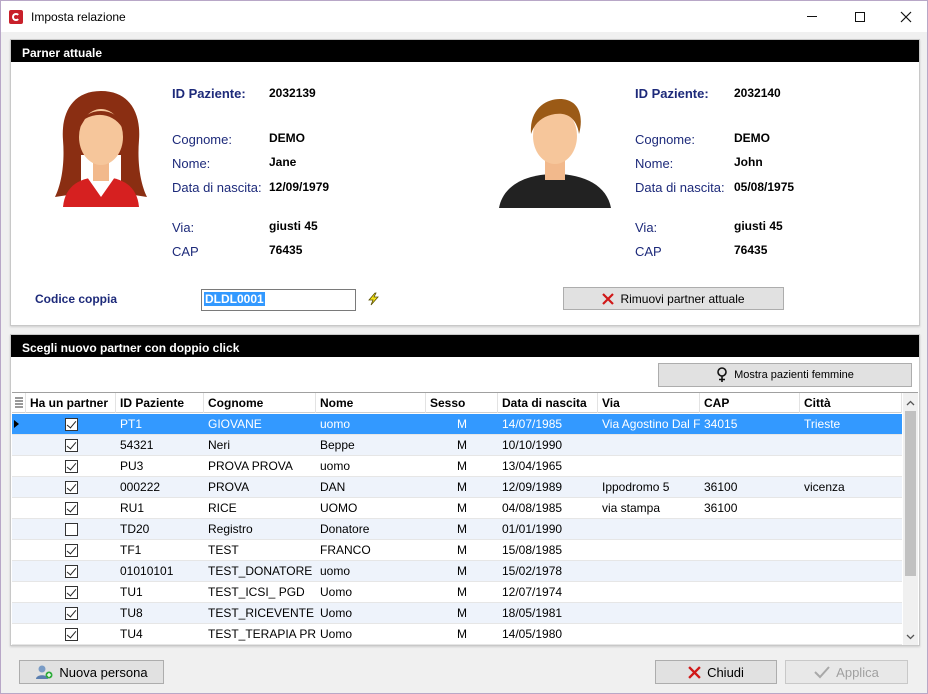 This screenshot has width=928, height=694. Describe the element at coordinates (371, 403) in the screenshot. I see `col-name: Nome` at that location.